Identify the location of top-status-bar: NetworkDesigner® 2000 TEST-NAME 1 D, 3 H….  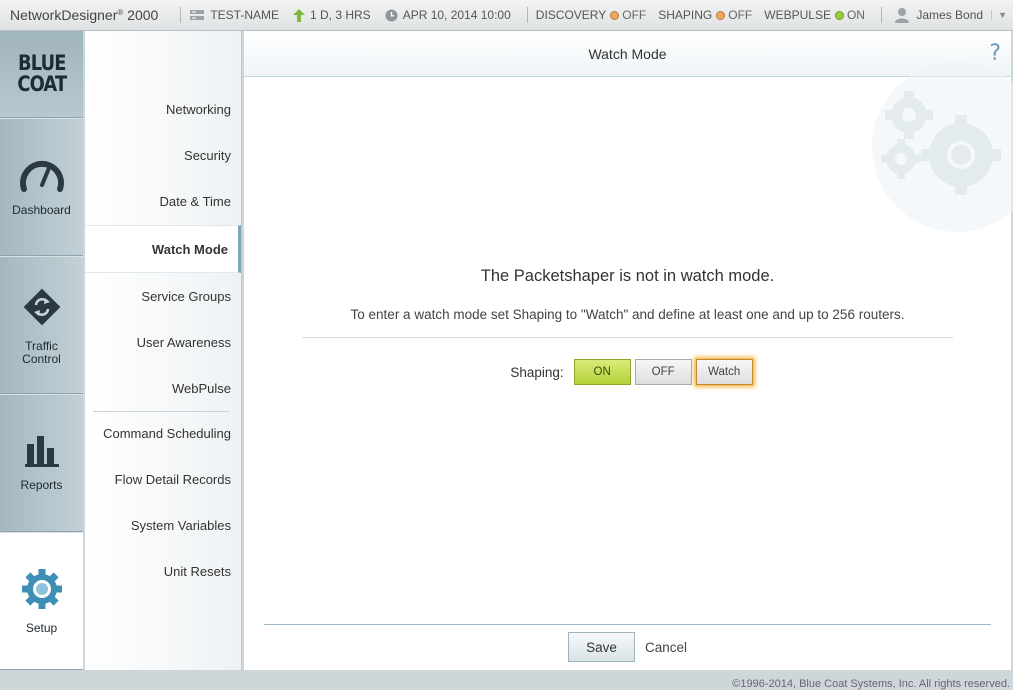
(506, 15).